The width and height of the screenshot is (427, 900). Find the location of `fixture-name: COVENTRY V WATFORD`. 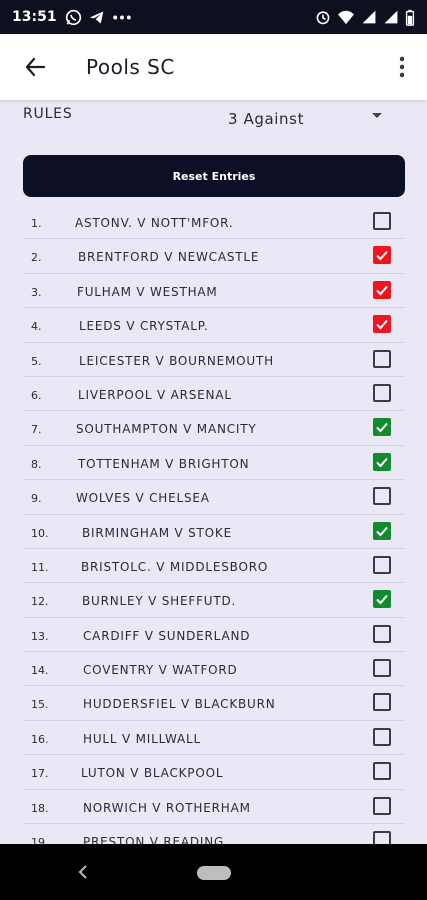

fixture-name: COVENTRY V WATFORD is located at coordinates (160, 670).